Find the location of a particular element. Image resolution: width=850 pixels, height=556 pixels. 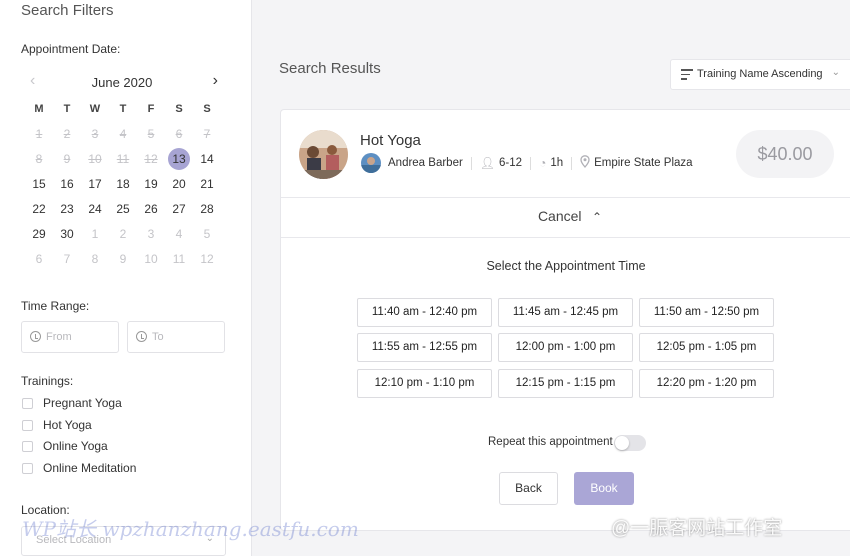

calendar-day: 23 is located at coordinates (67, 209).